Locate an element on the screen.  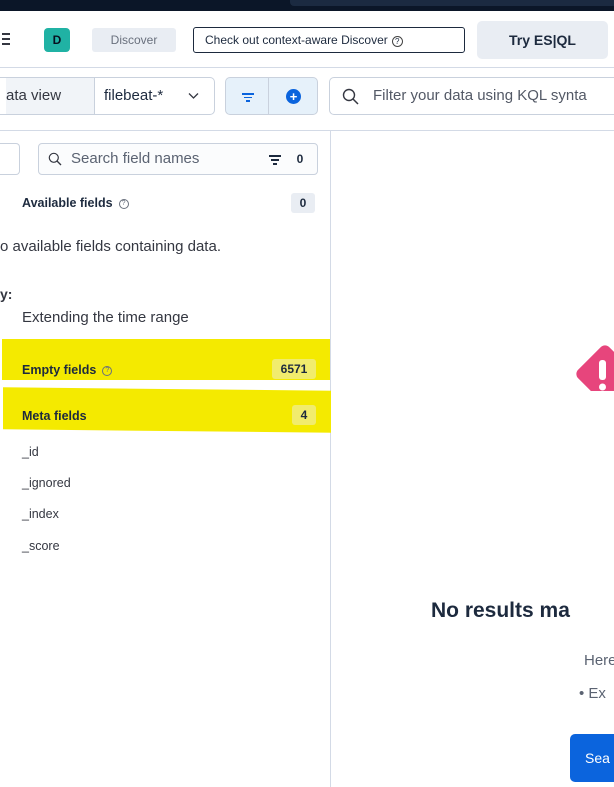
field-search-input: Search field names 0 is located at coordinates (178, 159).